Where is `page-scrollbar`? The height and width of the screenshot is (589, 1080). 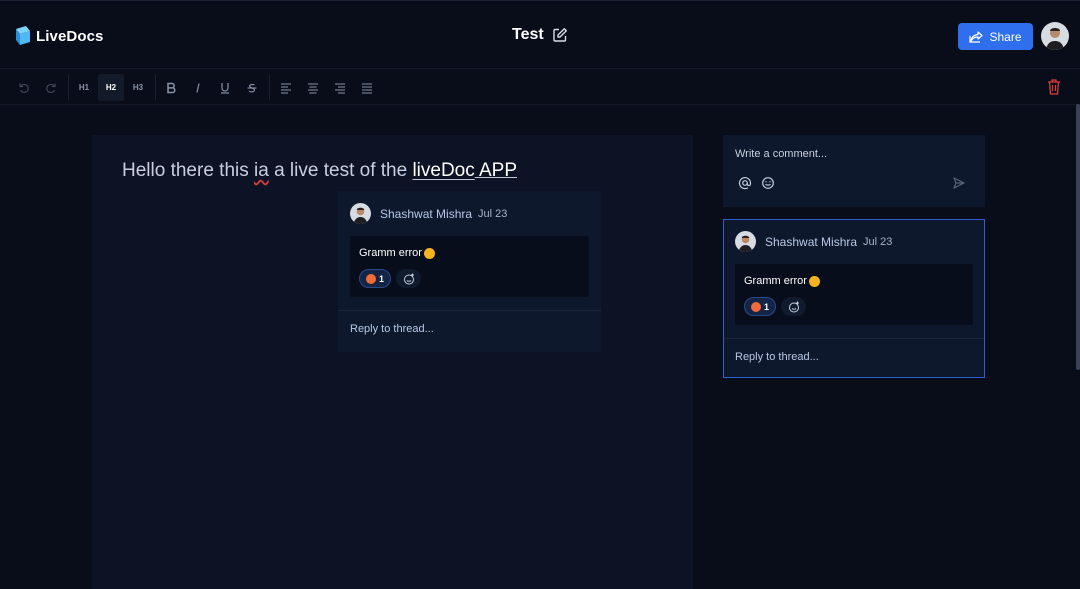
page-scrollbar is located at coordinates (1078, 237).